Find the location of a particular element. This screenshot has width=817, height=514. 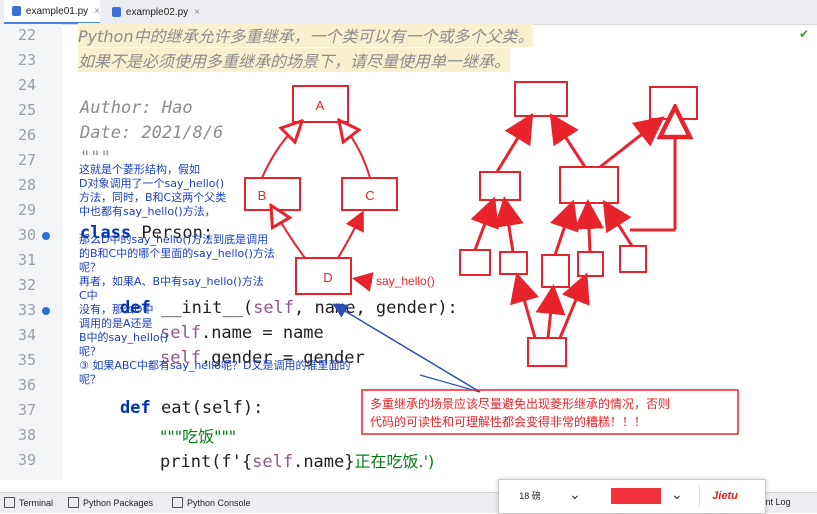

class-label-c: C is located at coordinates (369, 195).